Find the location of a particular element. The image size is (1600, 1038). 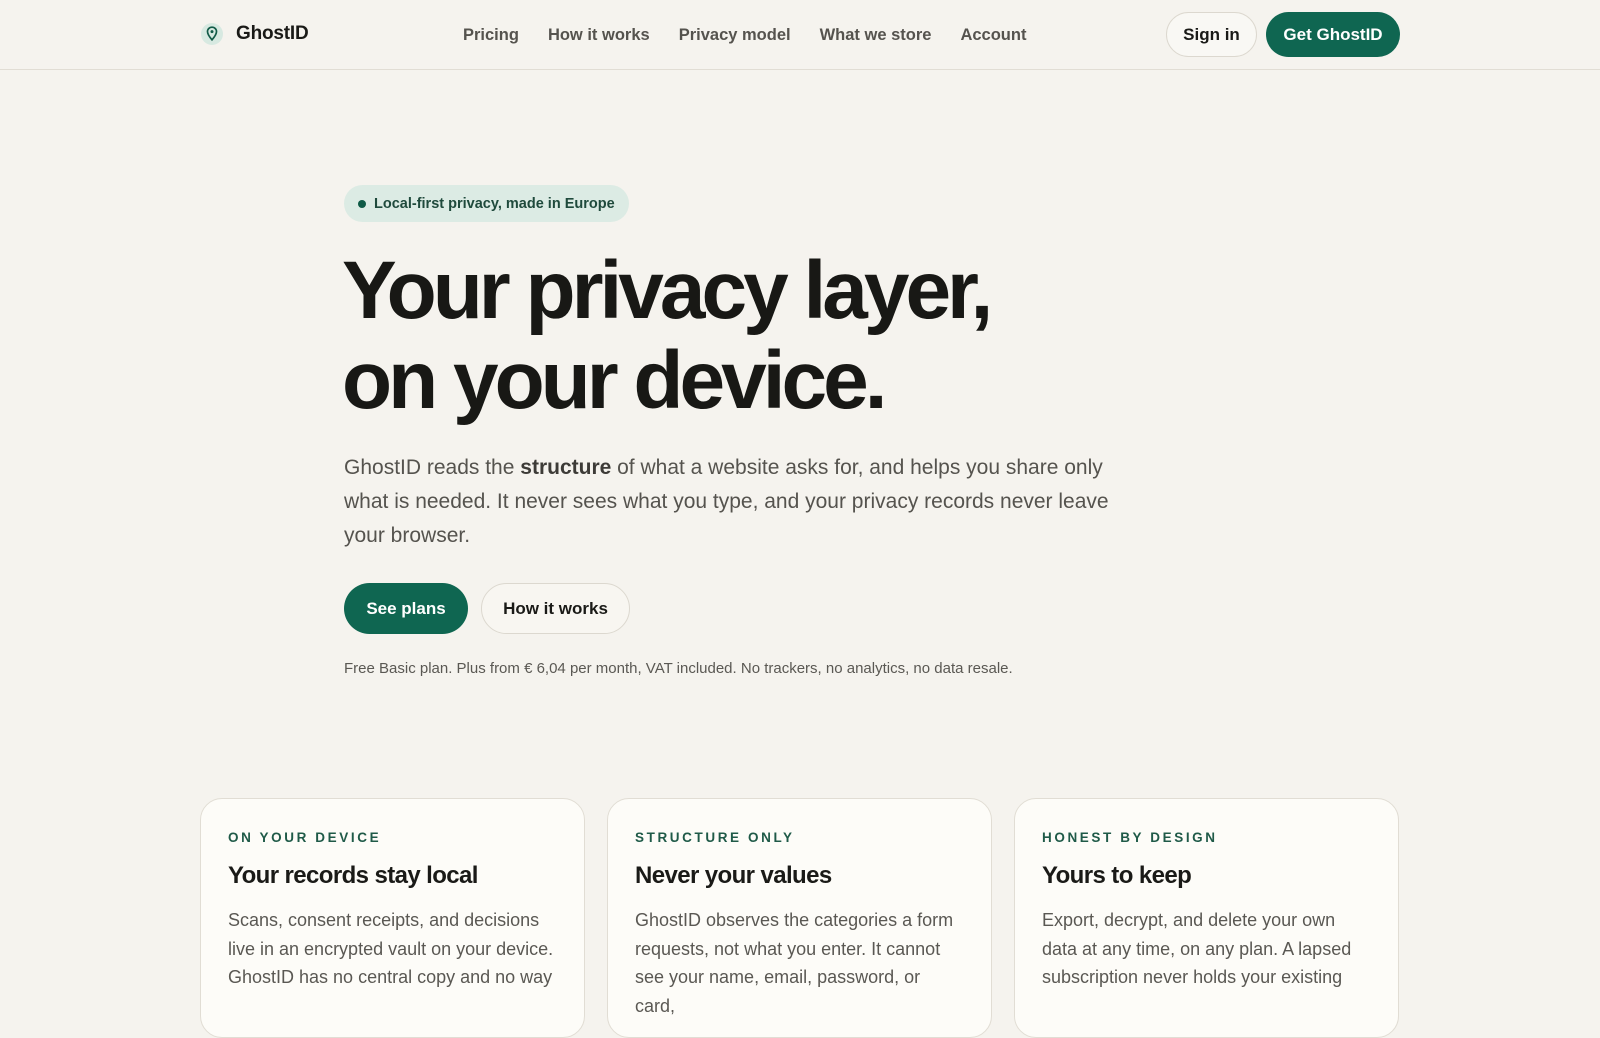

sign-in-button: Sign in is located at coordinates (1211, 34).